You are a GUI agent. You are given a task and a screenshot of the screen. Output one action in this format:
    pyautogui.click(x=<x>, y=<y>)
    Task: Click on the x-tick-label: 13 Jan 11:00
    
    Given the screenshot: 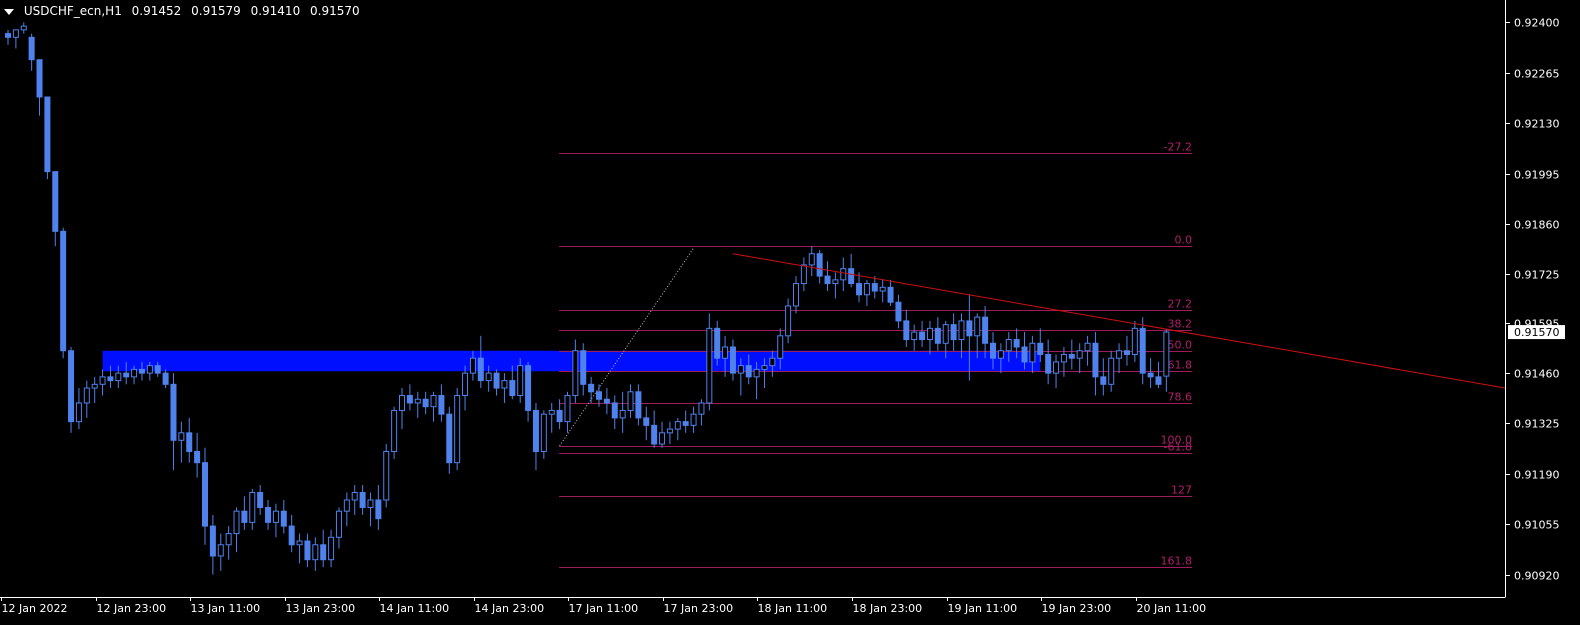 What is the action you would take?
    pyautogui.click(x=226, y=608)
    